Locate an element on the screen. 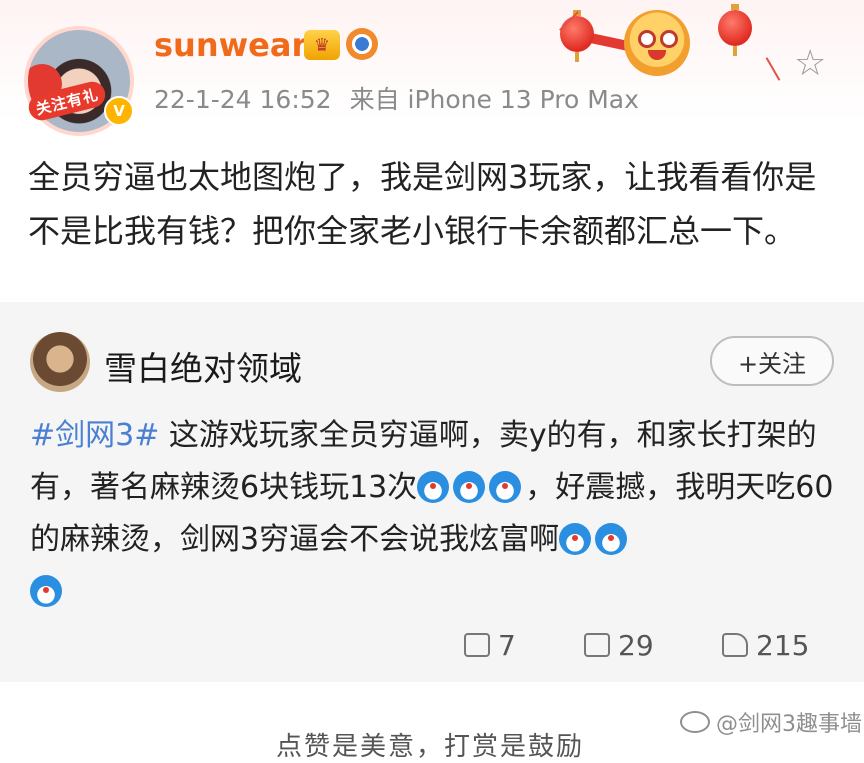 This screenshot has width=864, height=763. comment-icon is located at coordinates (597, 645).